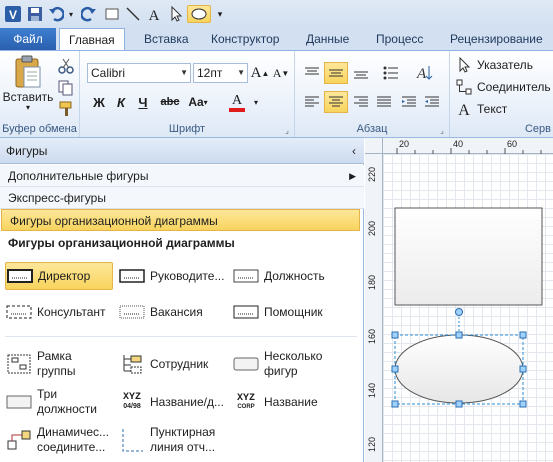 The image size is (553, 462). Describe the element at coordinates (56, 363) in the screenshot. I see `shape-label: Рамка группы` at that location.